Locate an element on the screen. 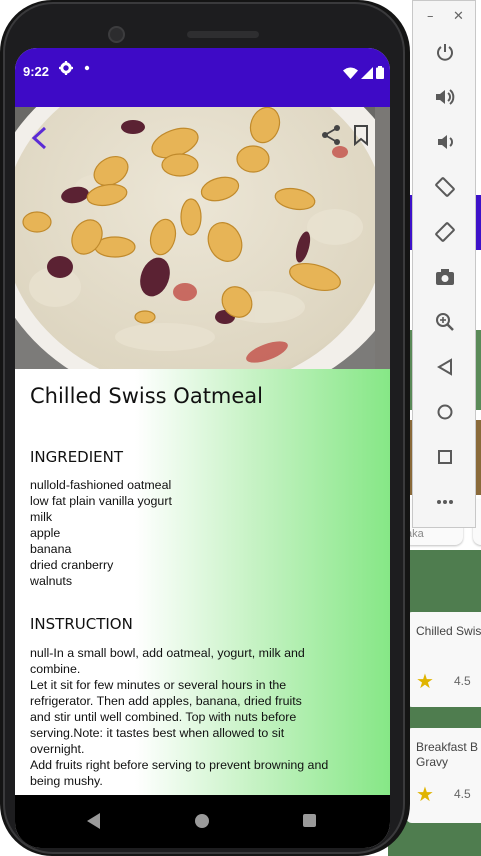  zoom-icon is located at coordinates (445, 322).